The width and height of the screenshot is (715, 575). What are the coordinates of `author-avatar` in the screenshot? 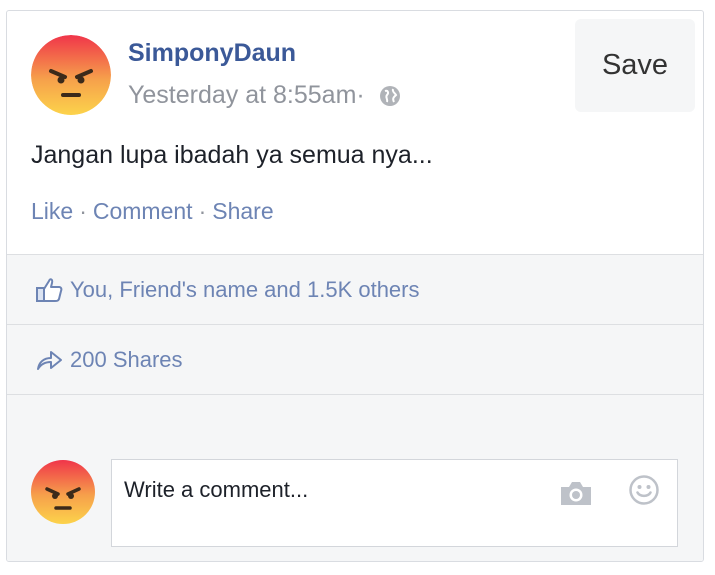 It's located at (71, 75).